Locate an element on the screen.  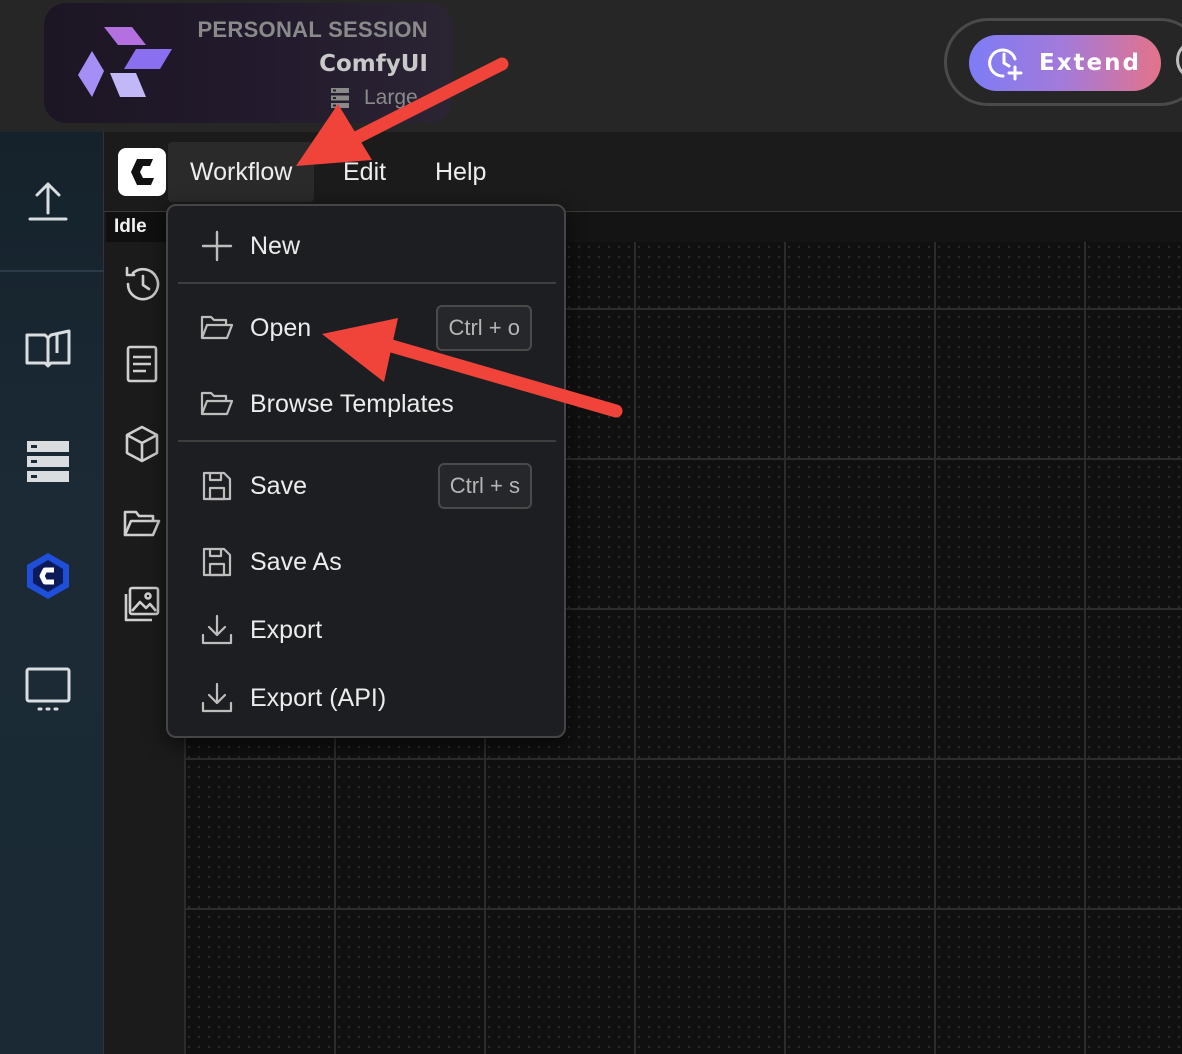
sidebar-divider is located at coordinates (52, 271).